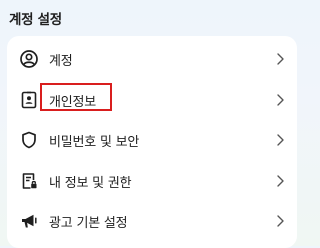  What do you see at coordinates (29, 181) in the screenshot?
I see `document-lock-icon` at bounding box center [29, 181].